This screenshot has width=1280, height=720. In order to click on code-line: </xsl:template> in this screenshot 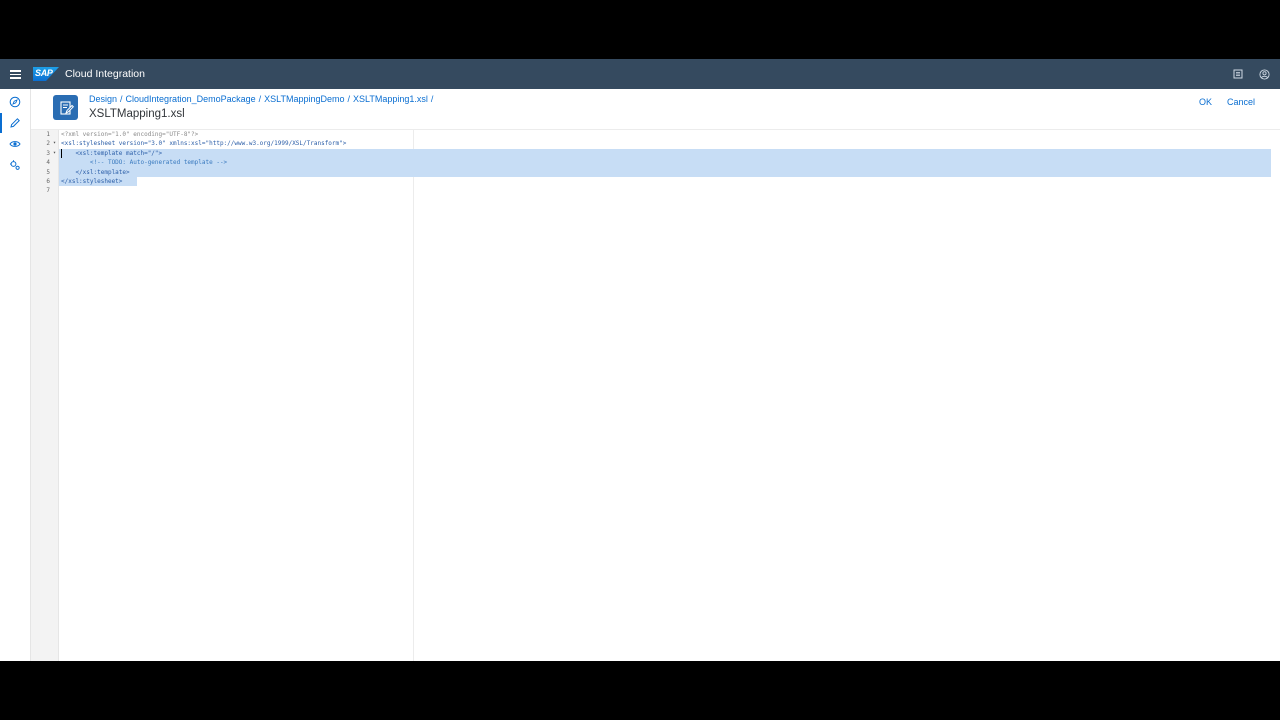, I will do `click(95, 172)`.